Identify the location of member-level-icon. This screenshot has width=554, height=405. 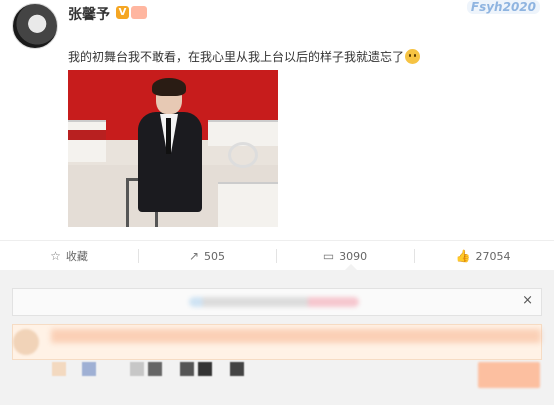
(139, 12).